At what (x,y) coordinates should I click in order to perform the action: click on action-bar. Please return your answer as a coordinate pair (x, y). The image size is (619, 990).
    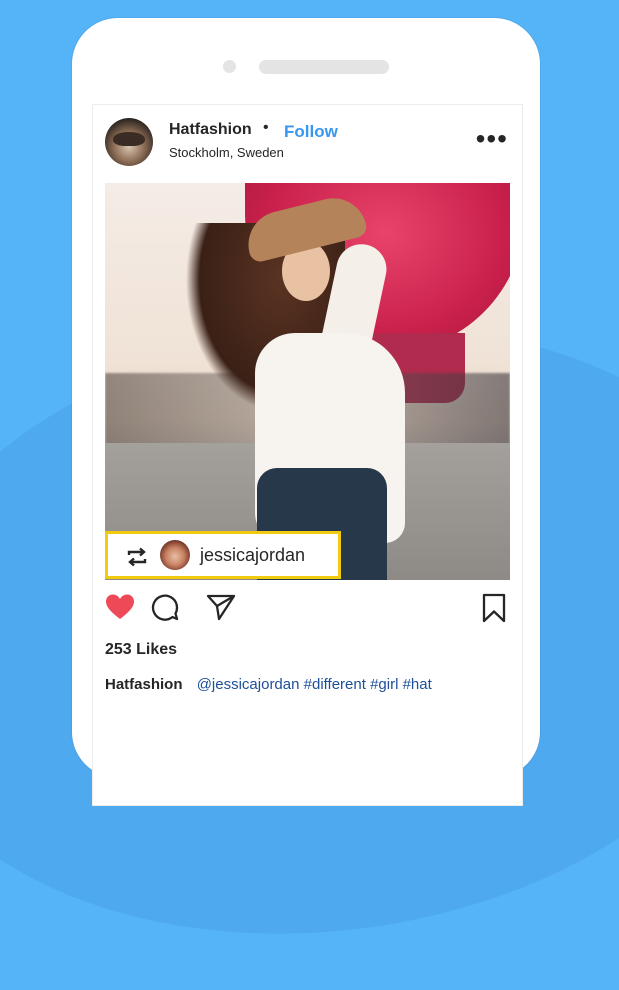
    Looking at the image, I should click on (307, 613).